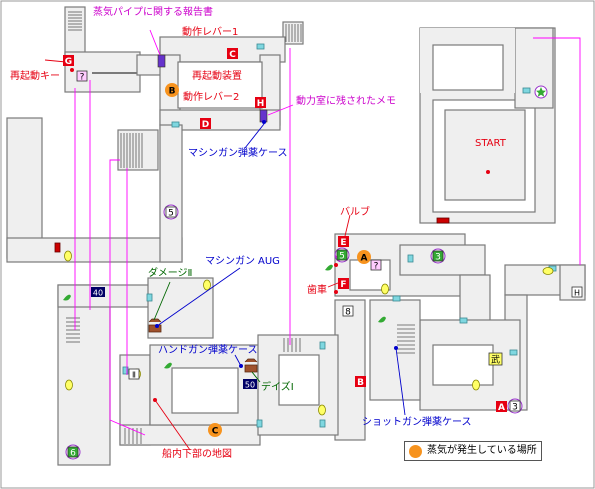 Image resolution: width=595 pixels, height=489 pixels. I want to click on red-door-start, so click(443, 220).